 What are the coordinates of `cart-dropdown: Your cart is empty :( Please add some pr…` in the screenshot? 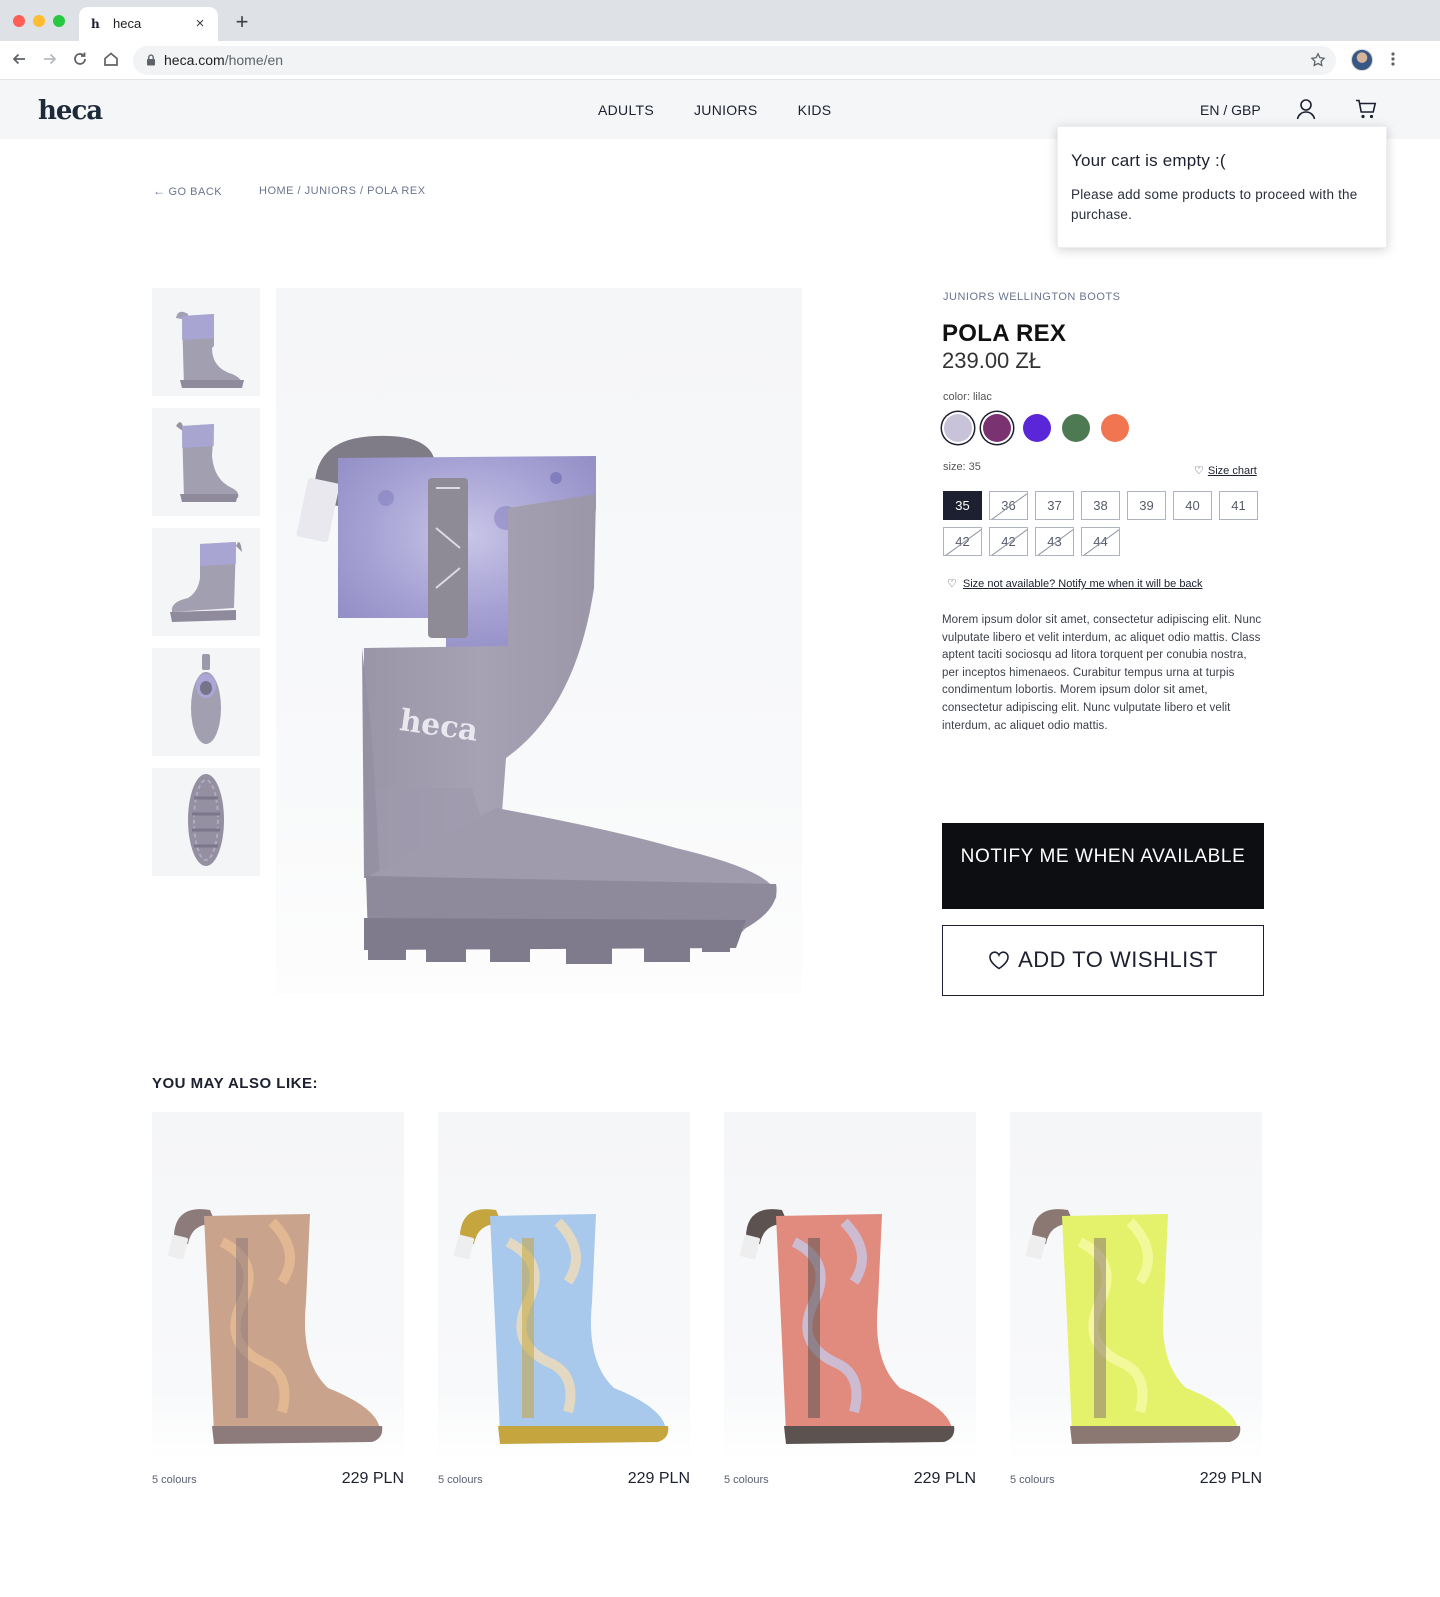 It's located at (1222, 187).